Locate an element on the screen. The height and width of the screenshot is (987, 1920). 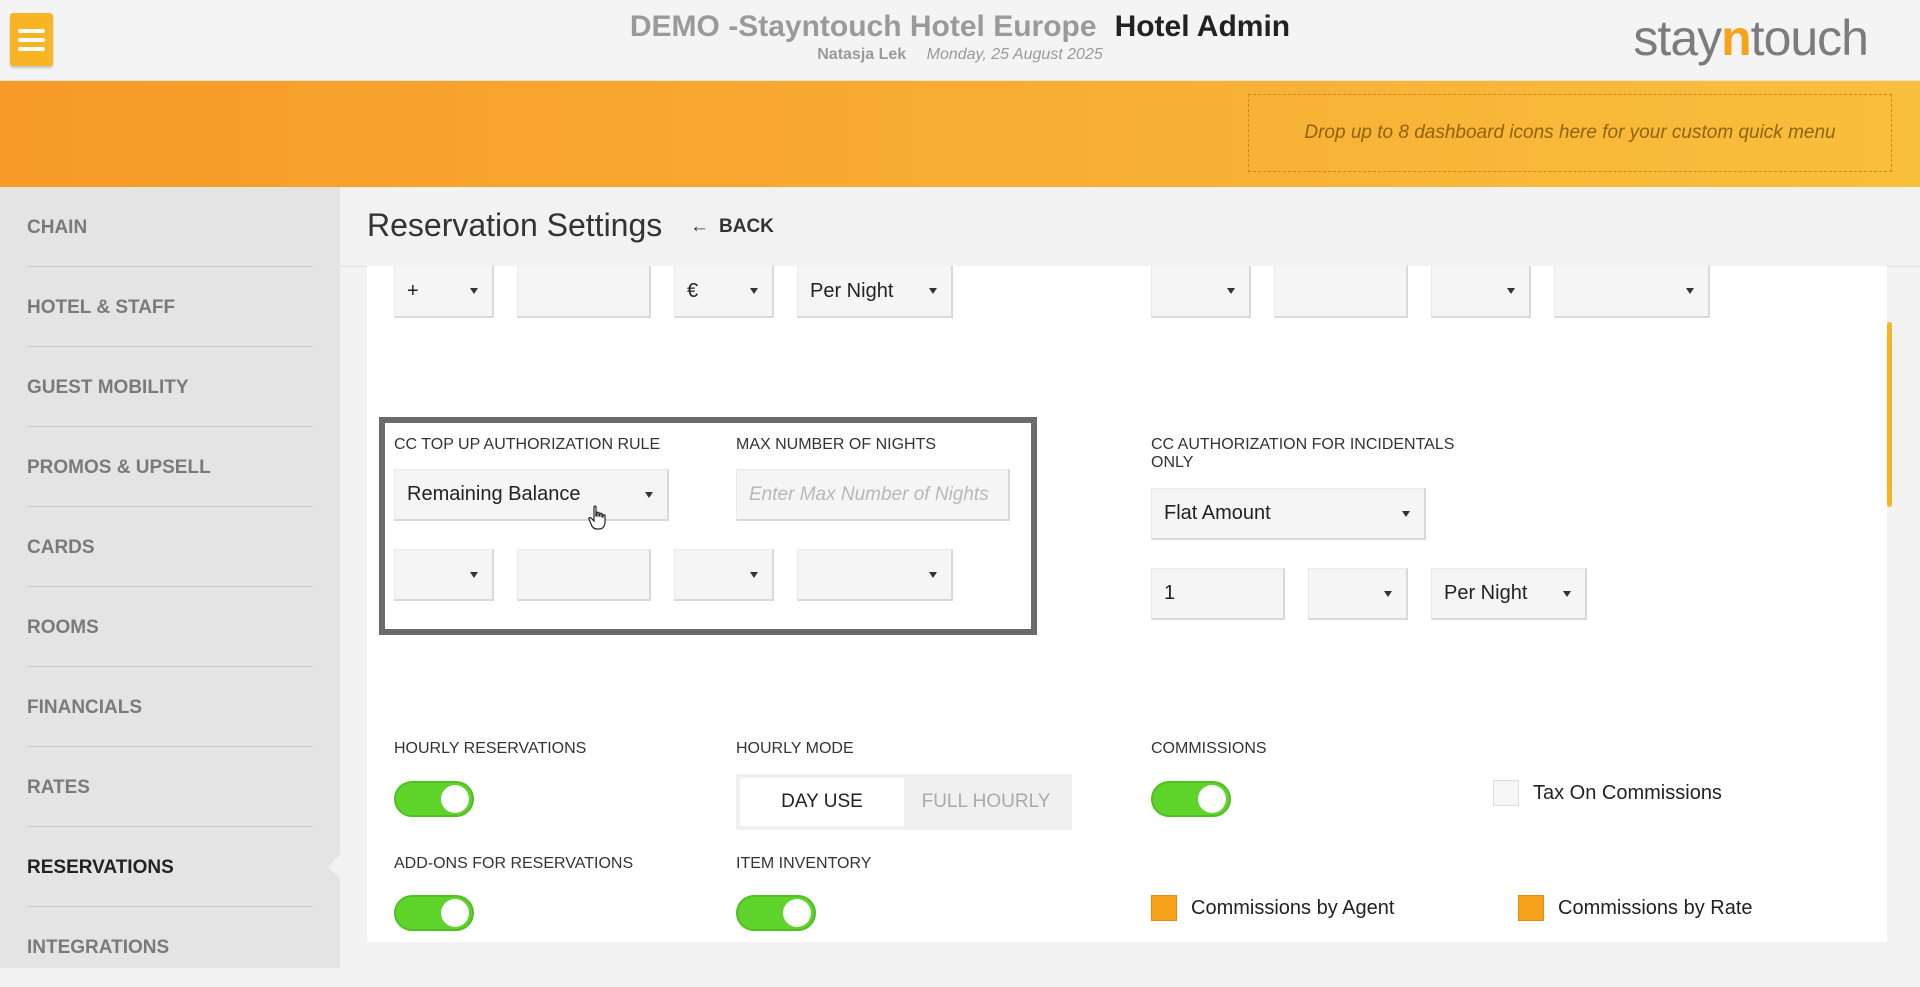
stayntouch-logo: stayntouch is located at coordinates (1751, 38).